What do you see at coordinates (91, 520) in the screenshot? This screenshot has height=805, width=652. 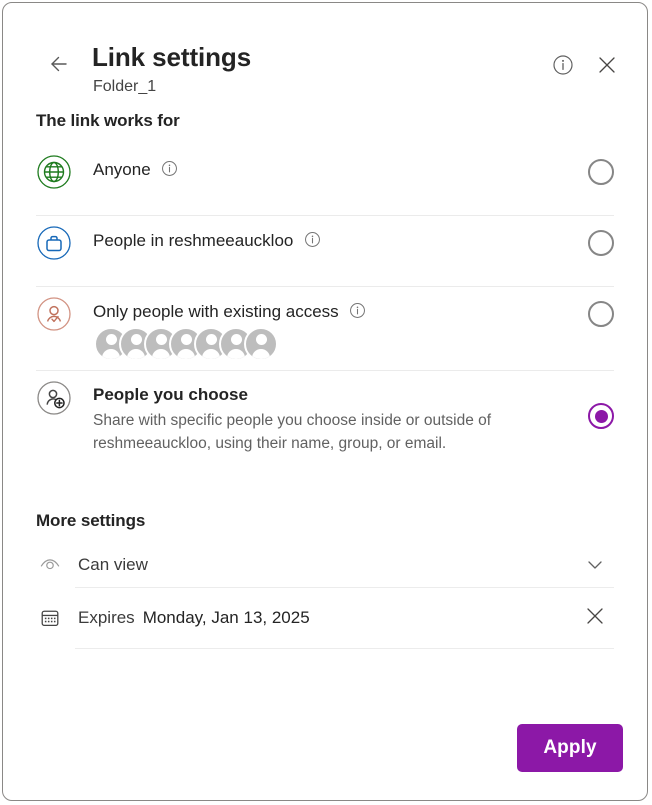 I see `more-settings-heading: More settings` at bounding box center [91, 520].